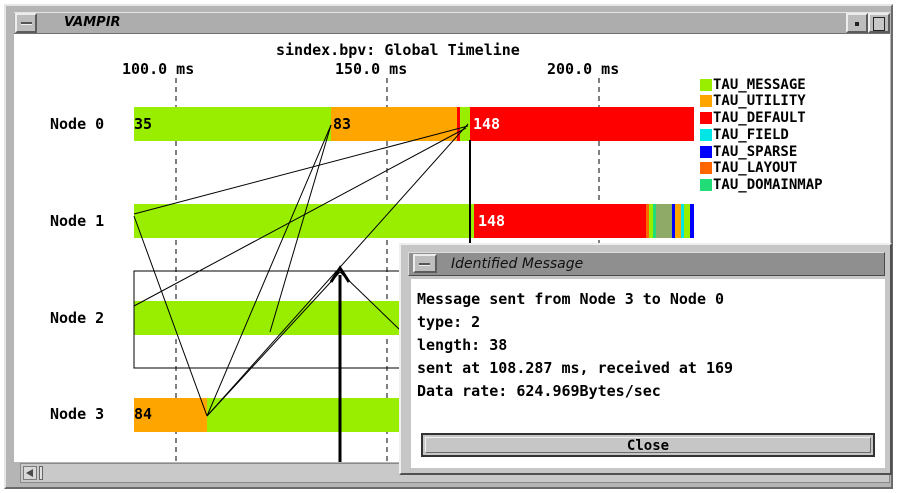  I want to click on message-summary: Message sent from Node 3 to Node 0, so click(571, 299).